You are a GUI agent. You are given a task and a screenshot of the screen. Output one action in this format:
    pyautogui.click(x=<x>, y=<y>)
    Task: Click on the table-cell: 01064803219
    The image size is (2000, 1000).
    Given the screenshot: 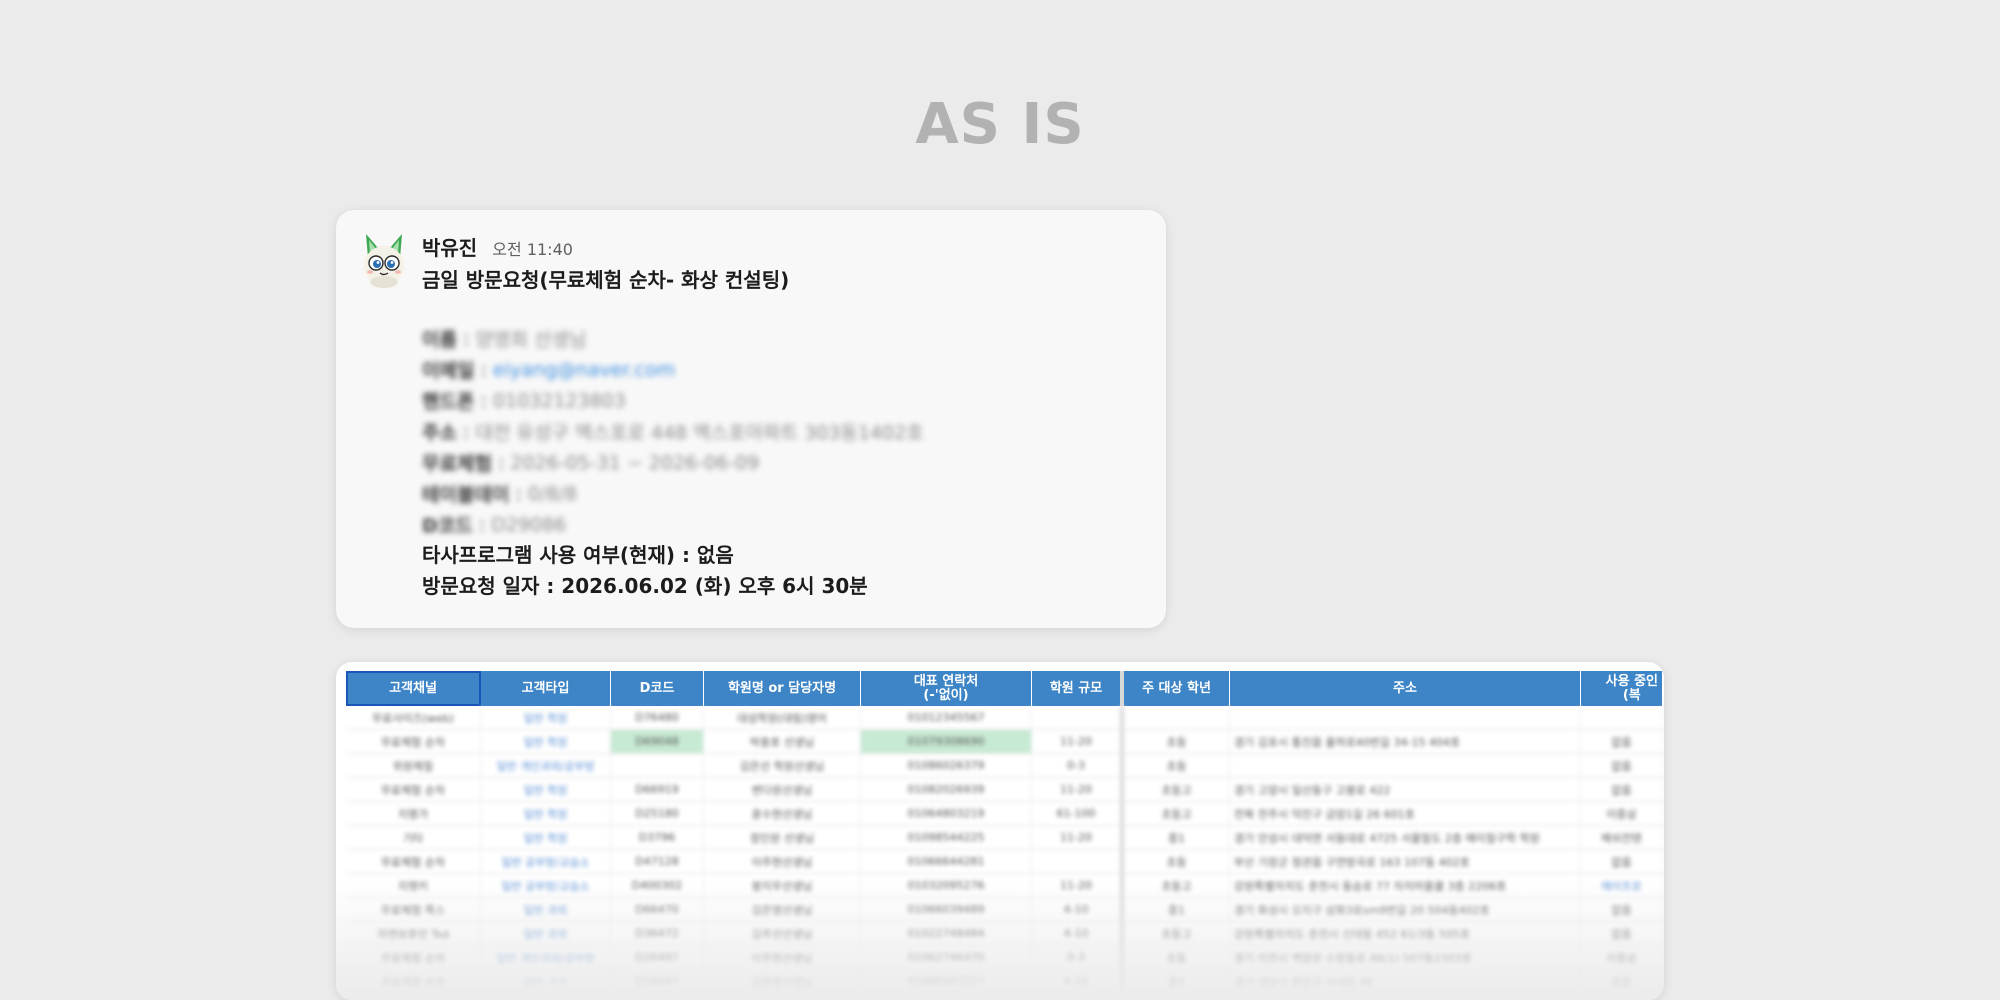 What is the action you would take?
    pyautogui.click(x=946, y=813)
    